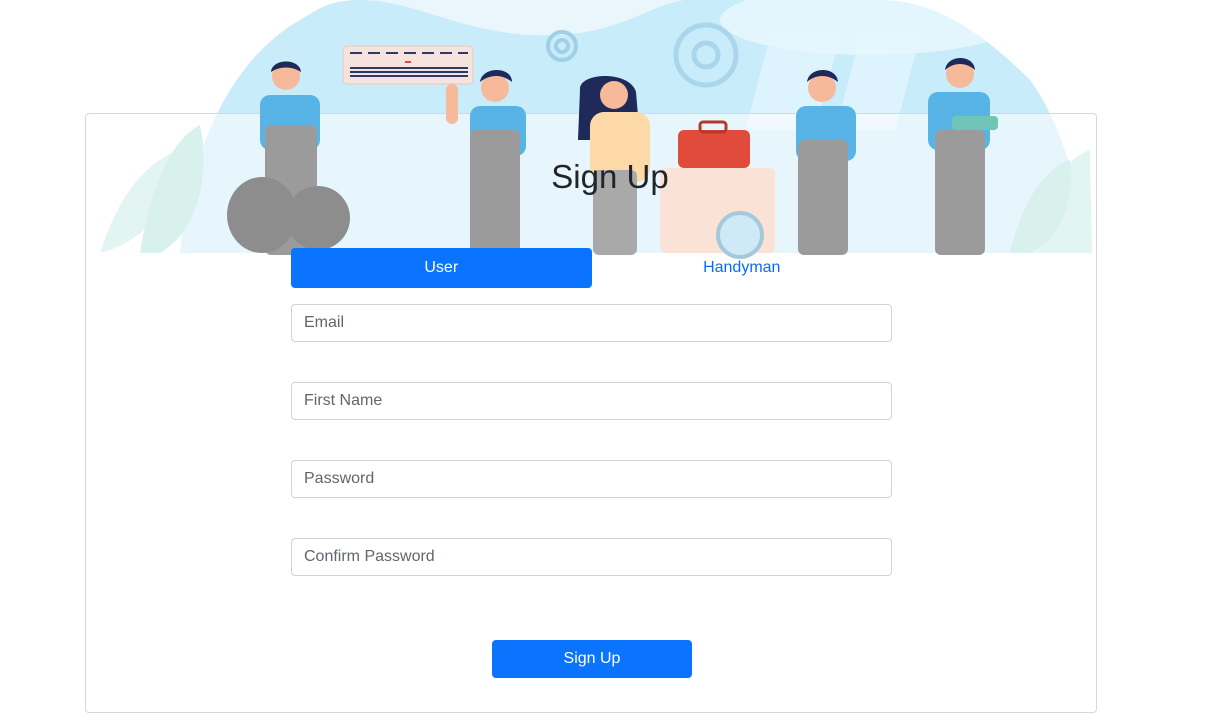  What do you see at coordinates (408, 65) in the screenshot?
I see `air-conditioner-icon` at bounding box center [408, 65].